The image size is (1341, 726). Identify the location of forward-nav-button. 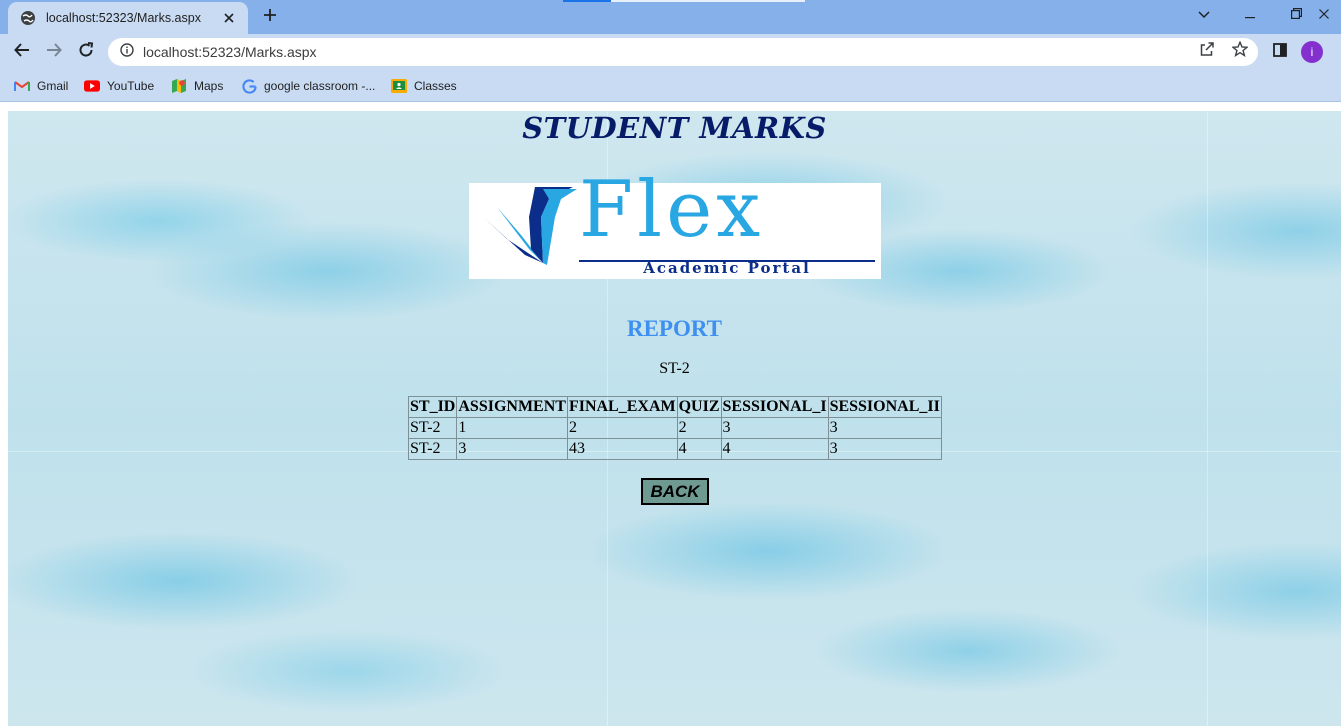
(54, 52).